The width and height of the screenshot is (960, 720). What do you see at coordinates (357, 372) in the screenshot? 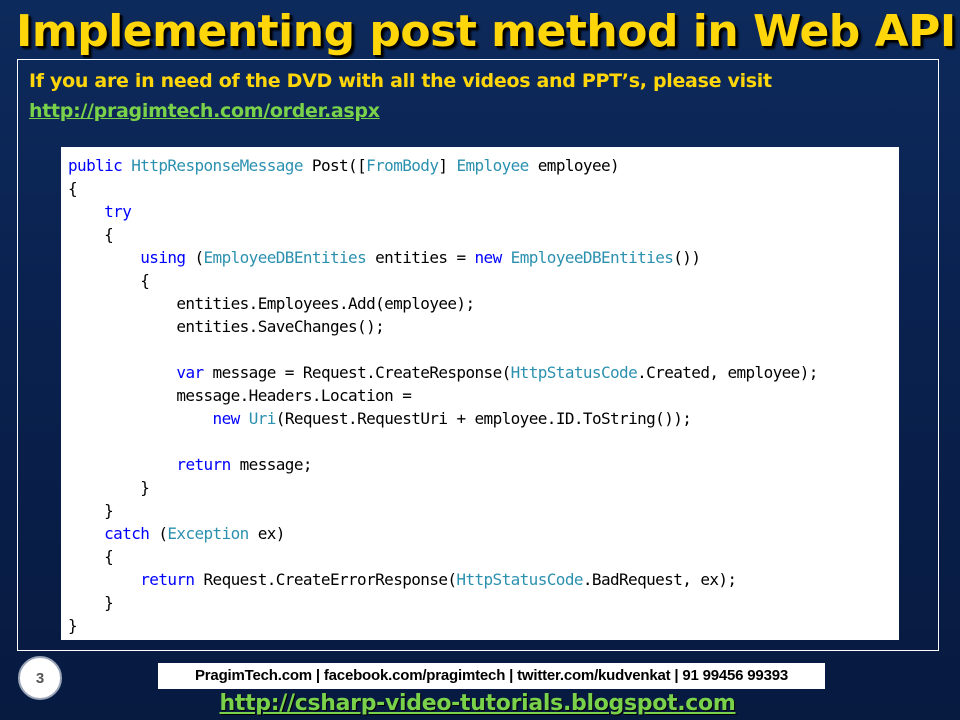
I see `code-text: message = Request.CreateResponse(` at bounding box center [357, 372].